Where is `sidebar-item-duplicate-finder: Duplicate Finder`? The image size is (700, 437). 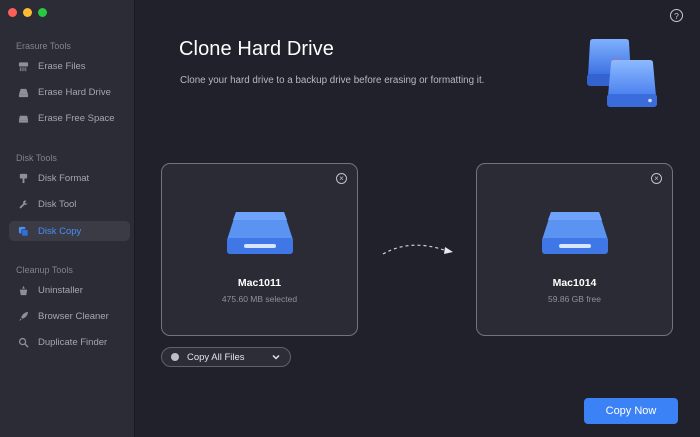 sidebar-item-duplicate-finder: Duplicate Finder is located at coordinates (69, 342).